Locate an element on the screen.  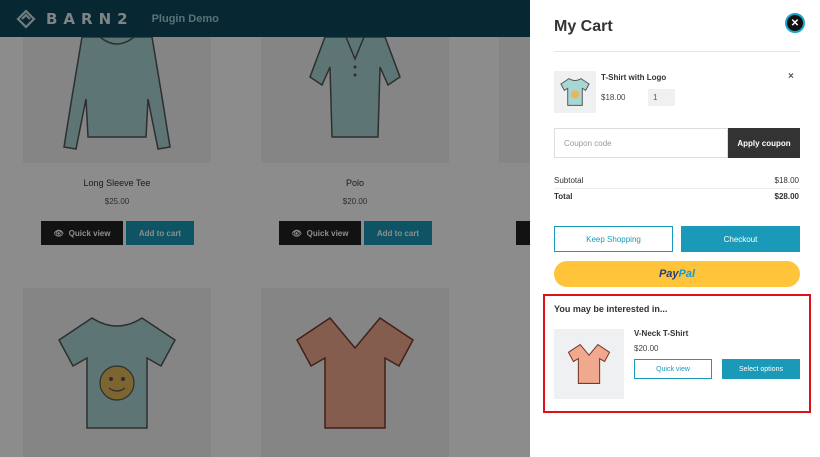
cart-item-price: $18.00 is located at coordinates (613, 97).